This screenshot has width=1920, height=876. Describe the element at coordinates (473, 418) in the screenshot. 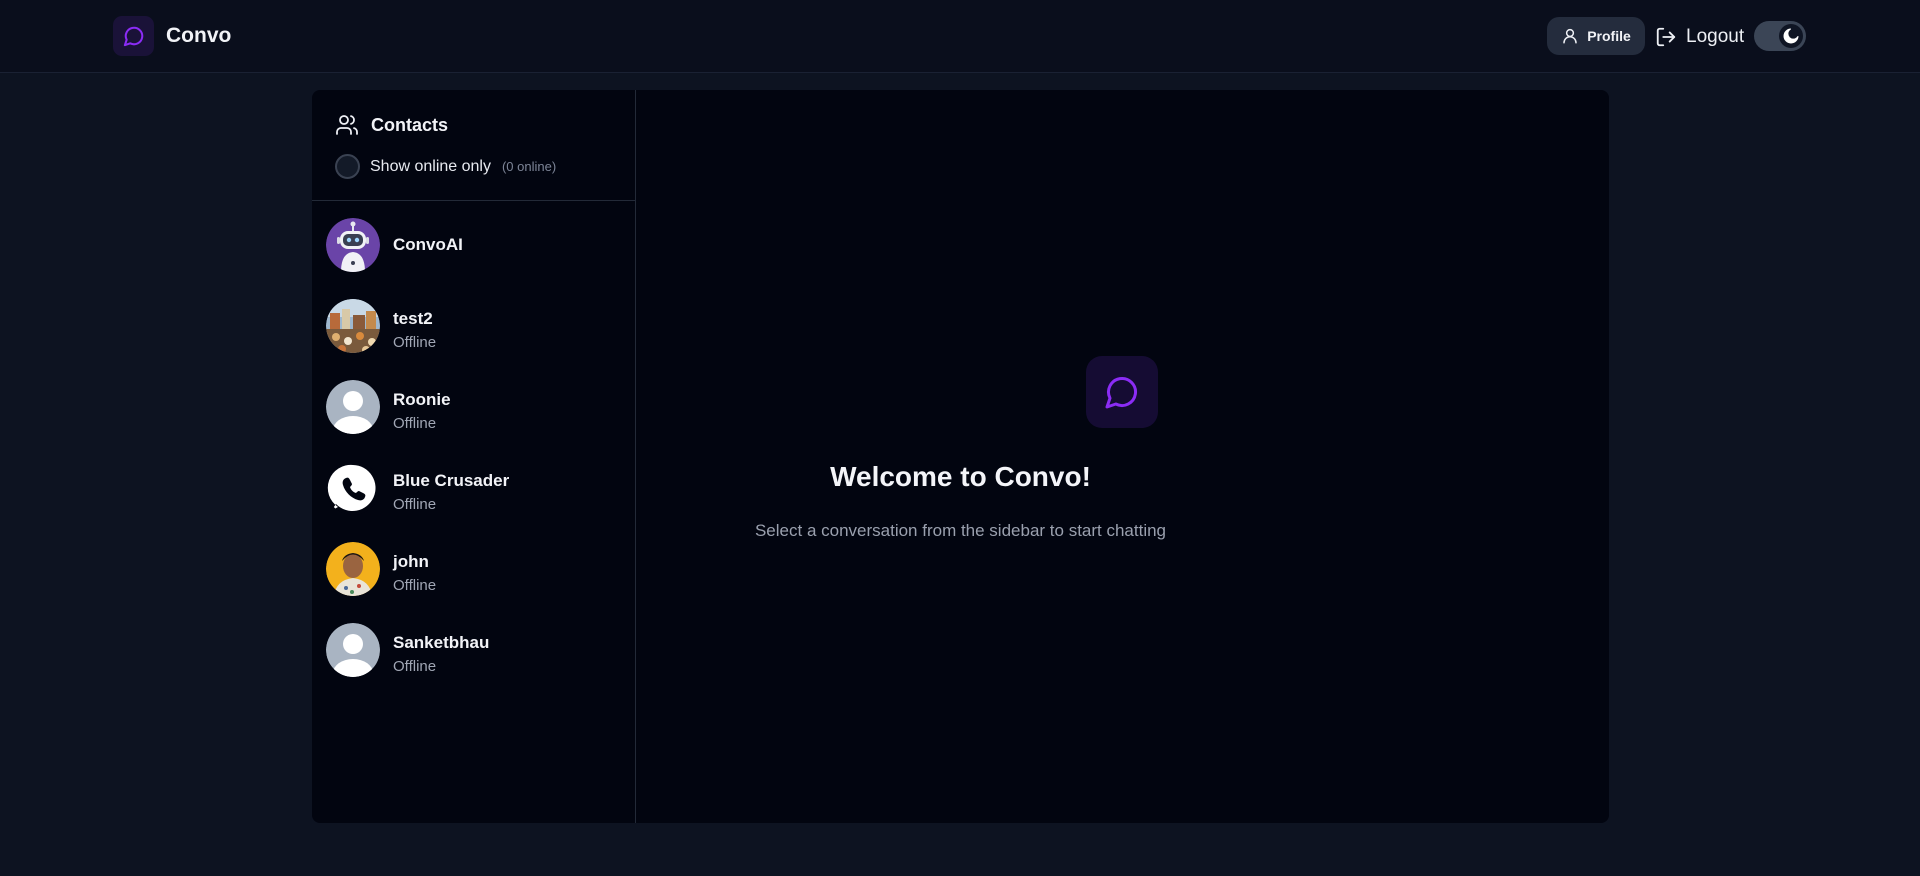

I see `contact-item: Roonie Offline` at that location.